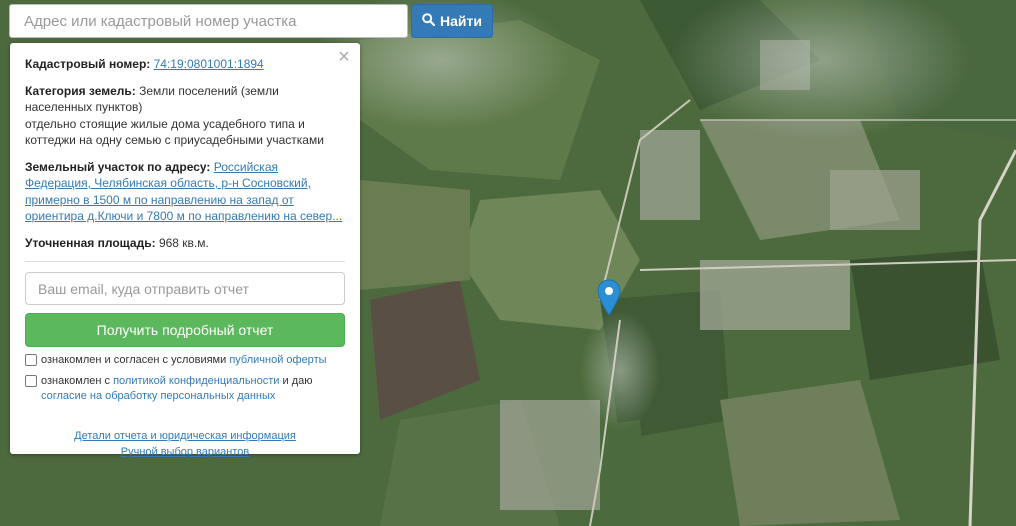 The width and height of the screenshot is (1016, 526). Describe the element at coordinates (31, 360) in the screenshot. I see `offer-checkbox` at that location.